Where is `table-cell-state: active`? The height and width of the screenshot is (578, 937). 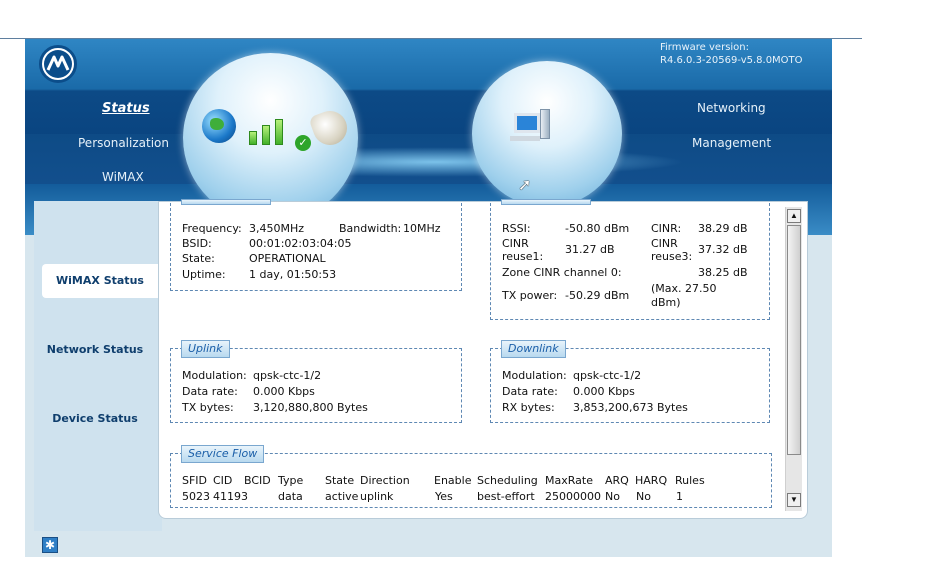 table-cell-state: active is located at coordinates (342, 496).